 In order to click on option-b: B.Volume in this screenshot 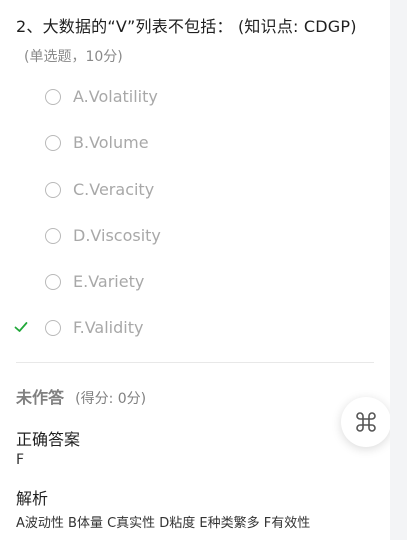, I will do `click(195, 144)`.